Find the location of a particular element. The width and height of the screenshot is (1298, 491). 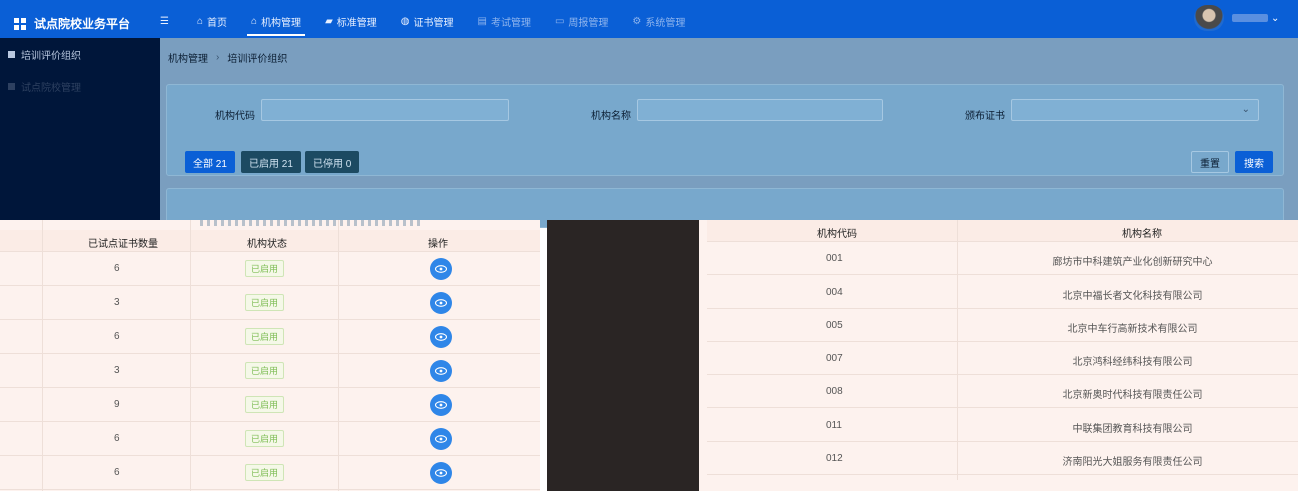

breadcrumb: 机构管理 › 培训评价组织 is located at coordinates (227, 57).